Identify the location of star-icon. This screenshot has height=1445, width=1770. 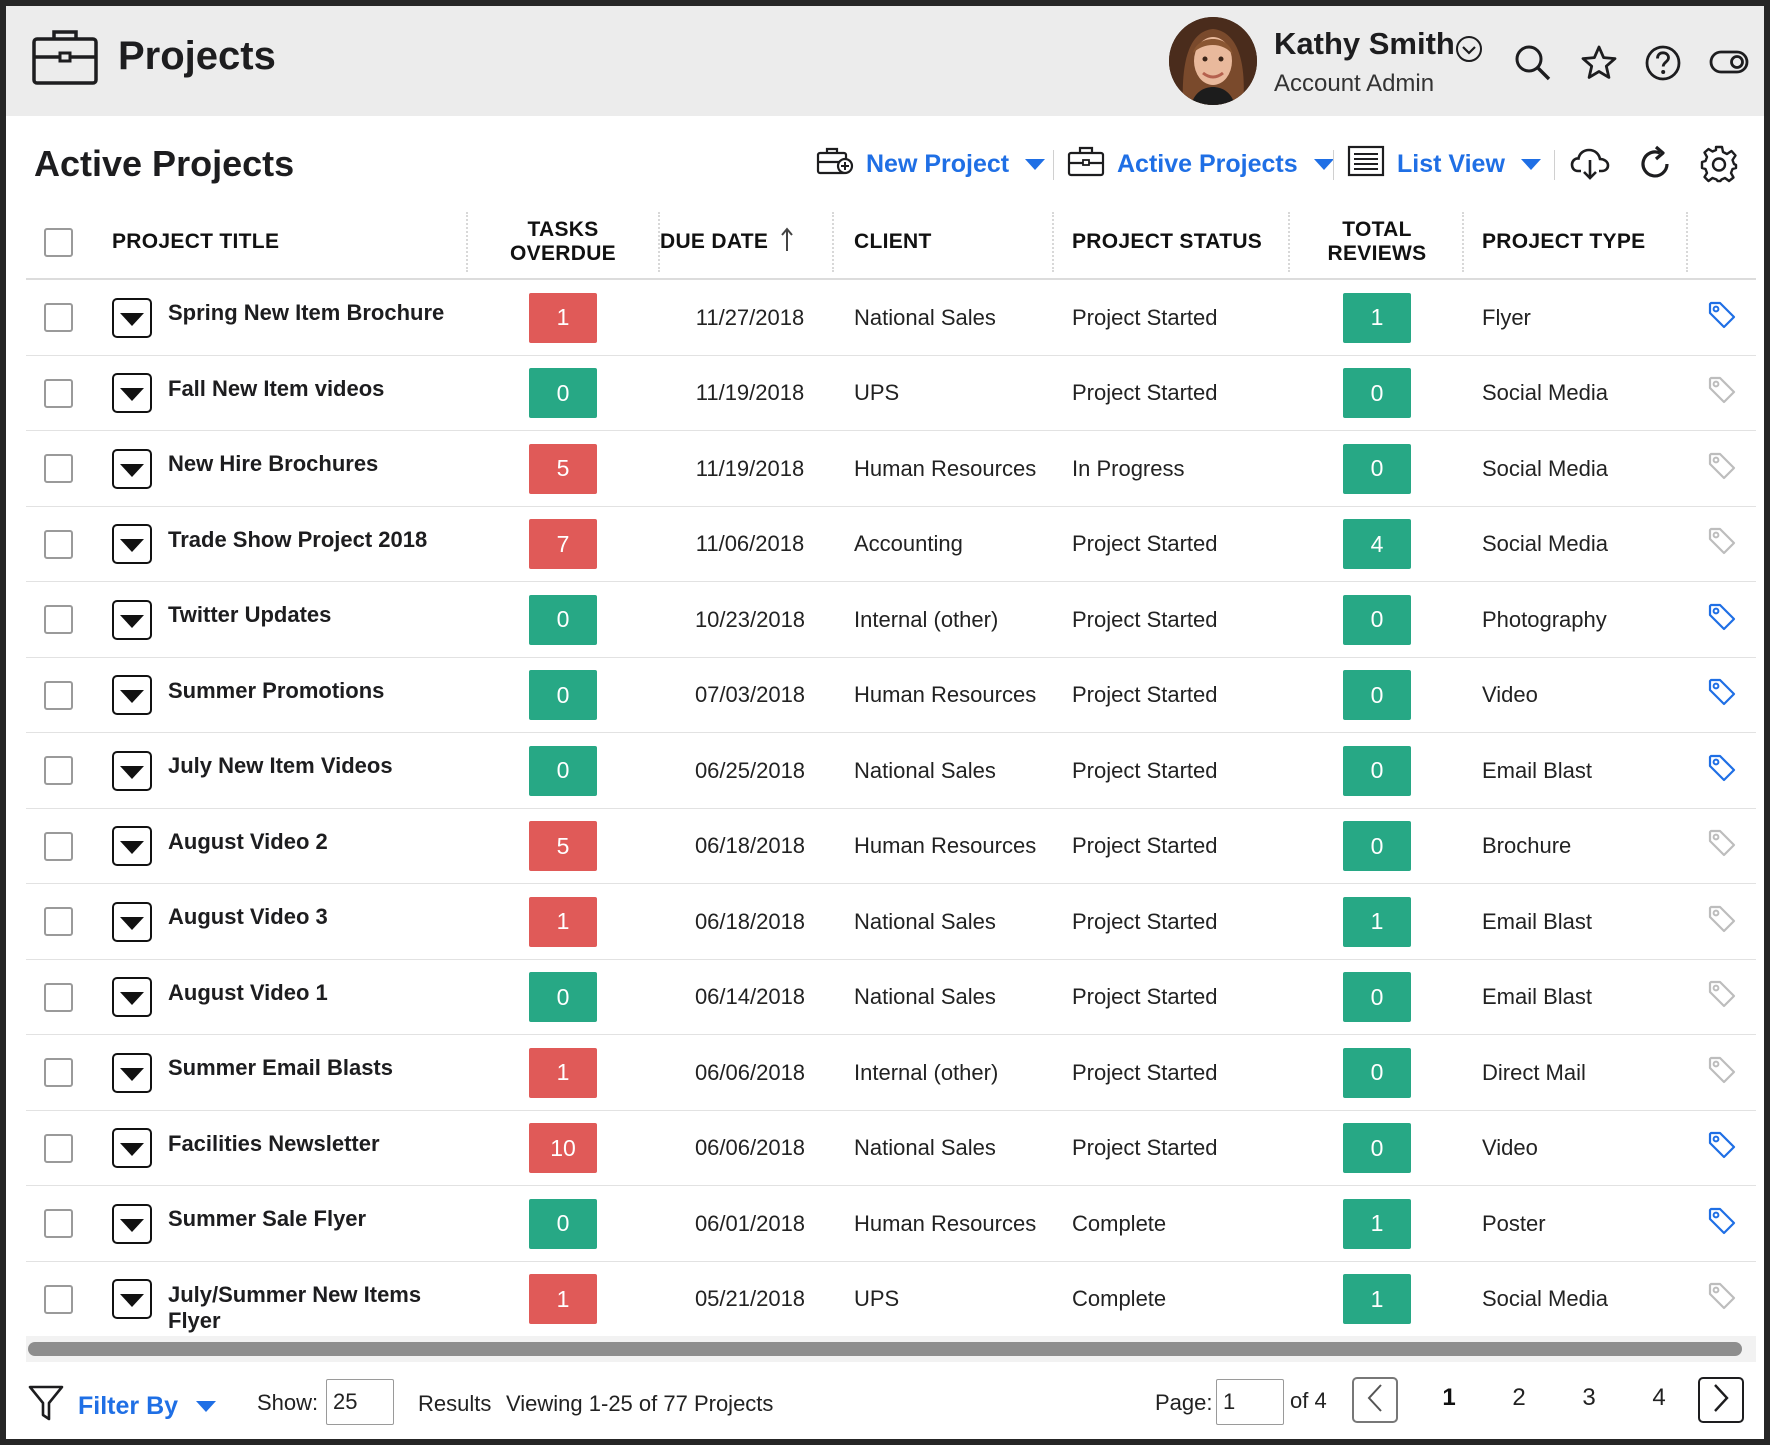
(1599, 65).